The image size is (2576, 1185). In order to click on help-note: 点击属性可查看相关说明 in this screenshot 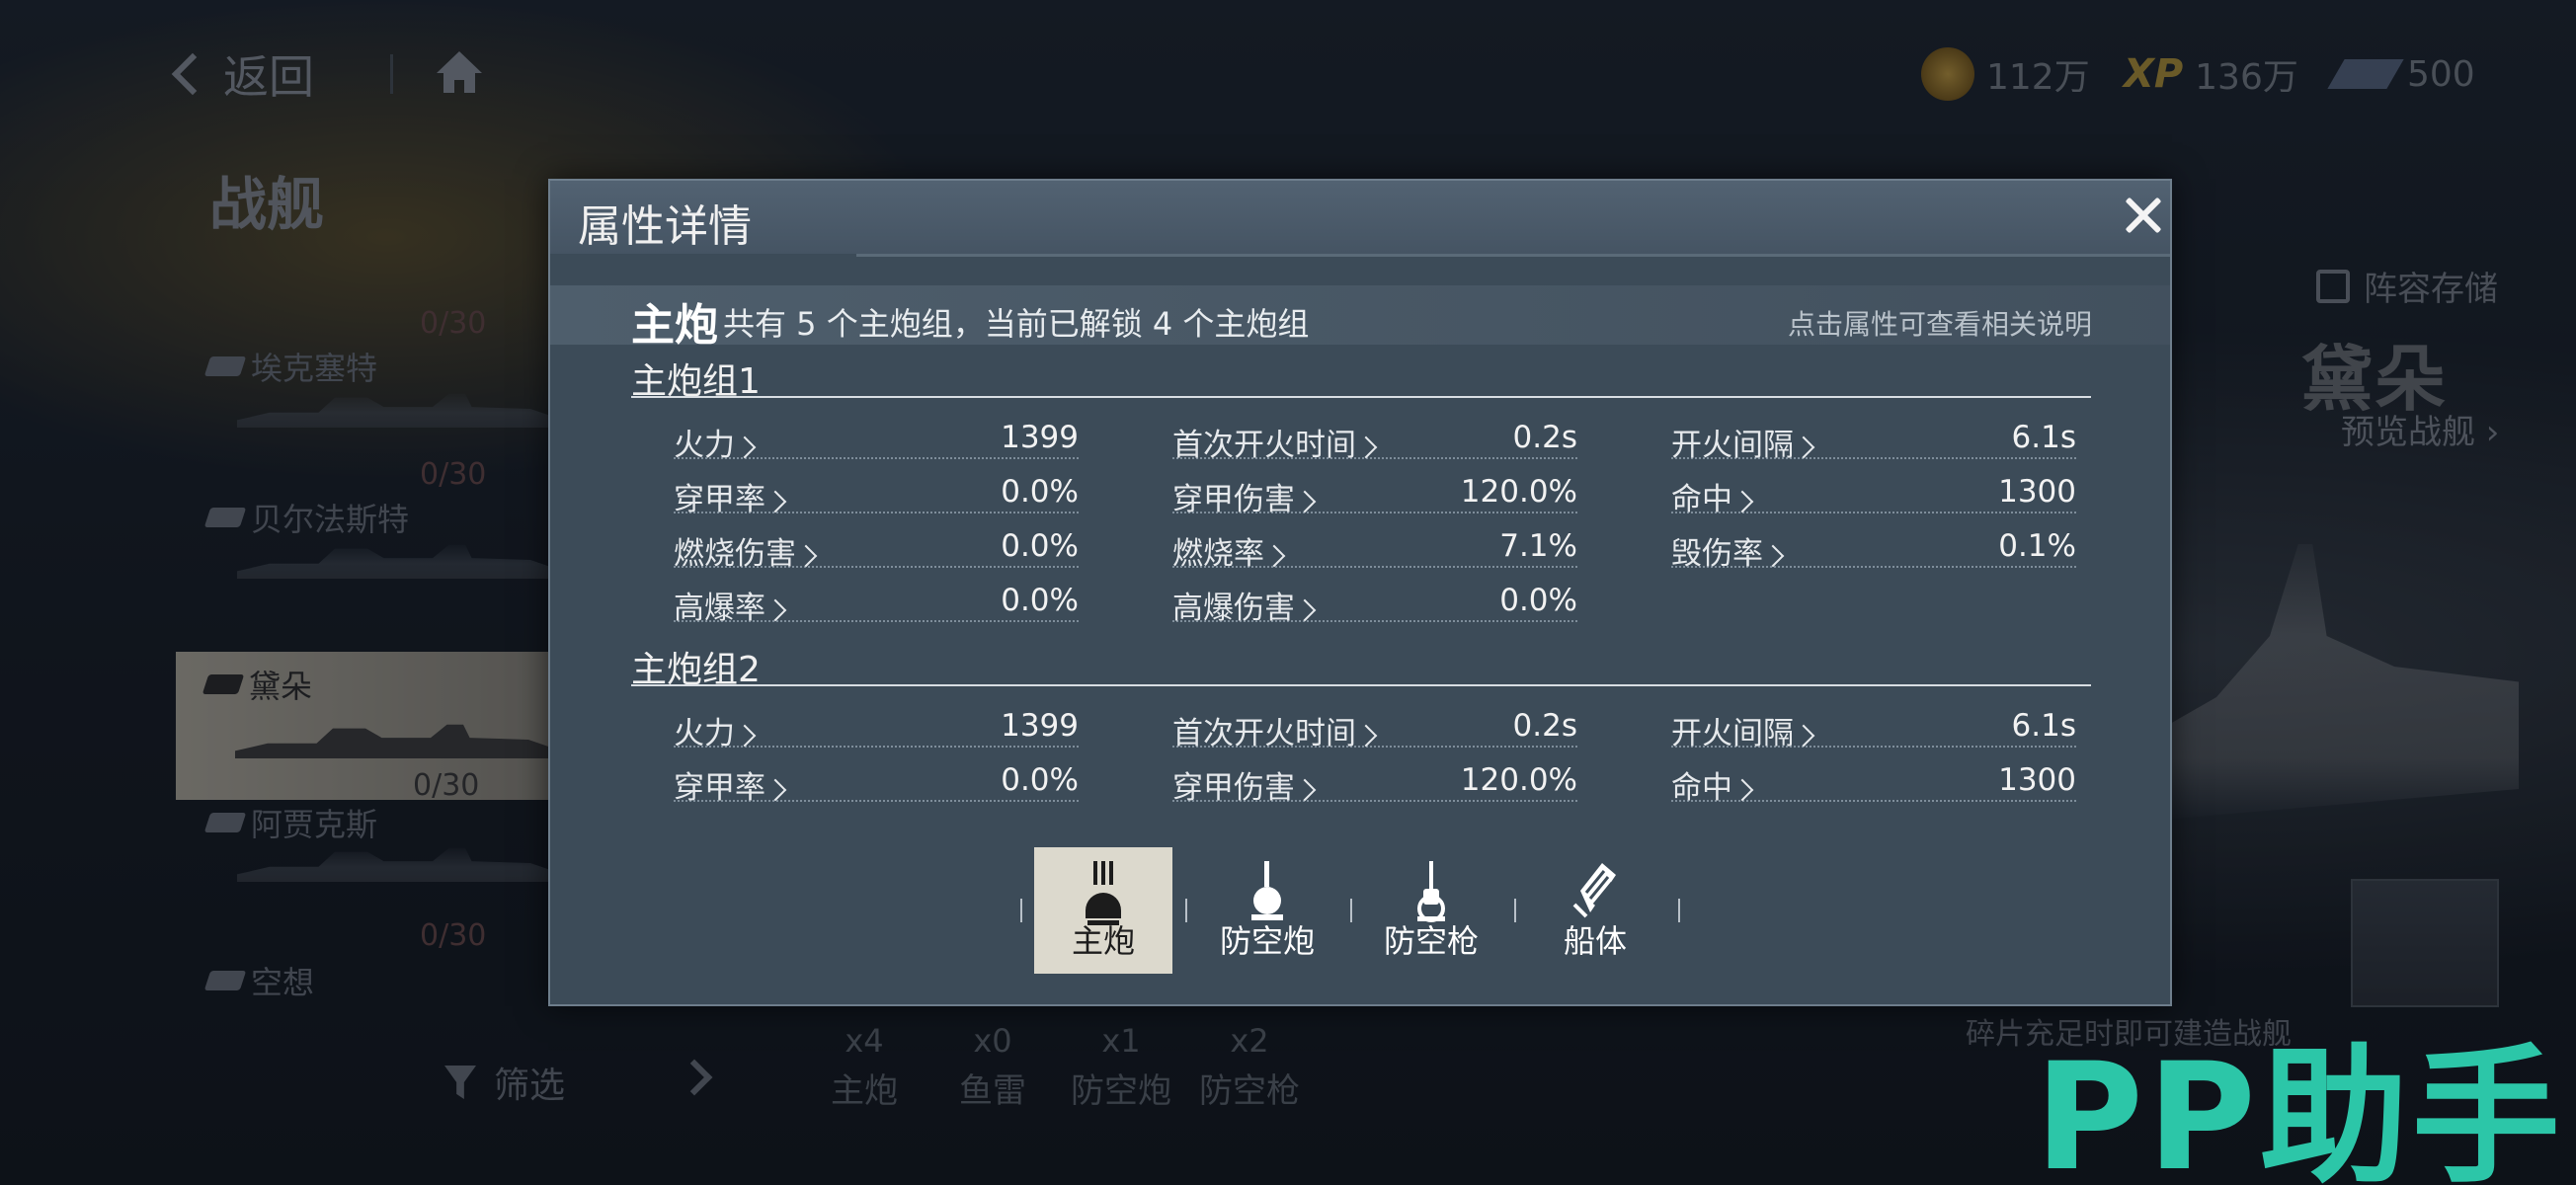, I will do `click(1940, 325)`.